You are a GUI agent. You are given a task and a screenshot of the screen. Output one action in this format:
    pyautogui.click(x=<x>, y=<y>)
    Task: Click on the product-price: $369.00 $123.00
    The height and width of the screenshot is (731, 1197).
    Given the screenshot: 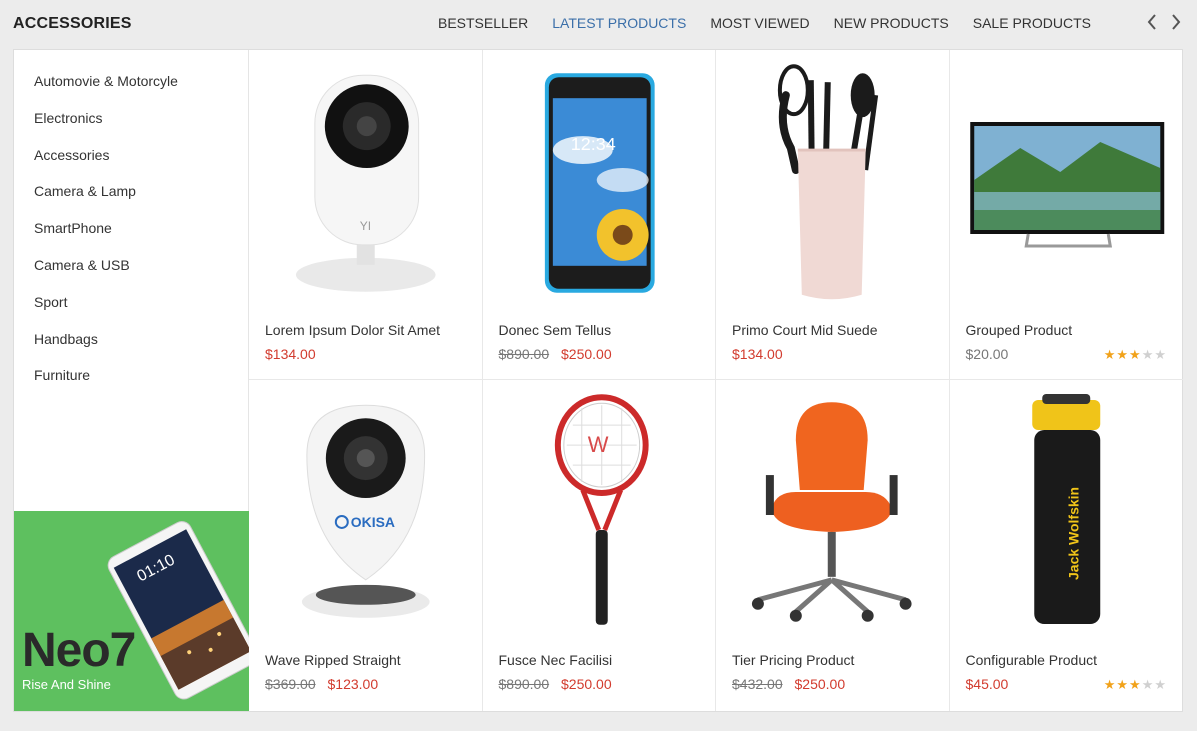 What is the action you would take?
    pyautogui.click(x=321, y=684)
    